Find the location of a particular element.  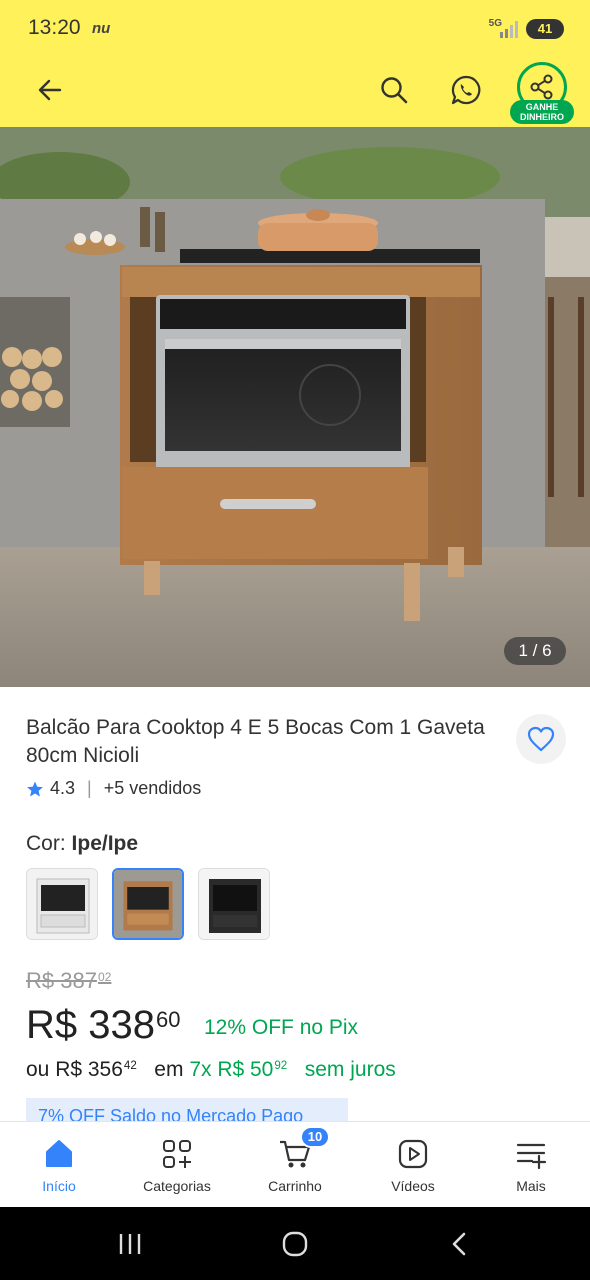

installment-cents: 92 is located at coordinates (281, 1066).